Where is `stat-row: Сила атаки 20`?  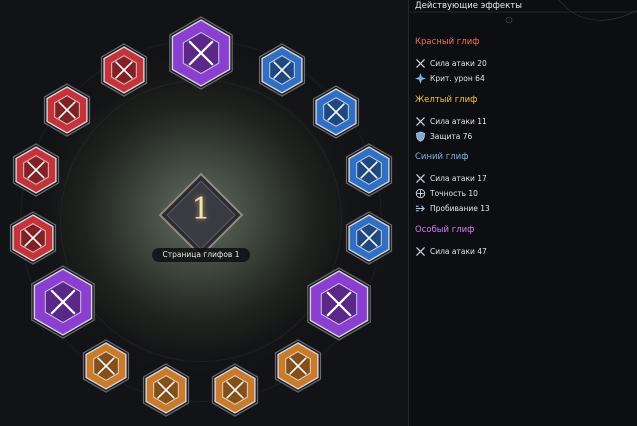 stat-row: Сила атаки 20 is located at coordinates (451, 63).